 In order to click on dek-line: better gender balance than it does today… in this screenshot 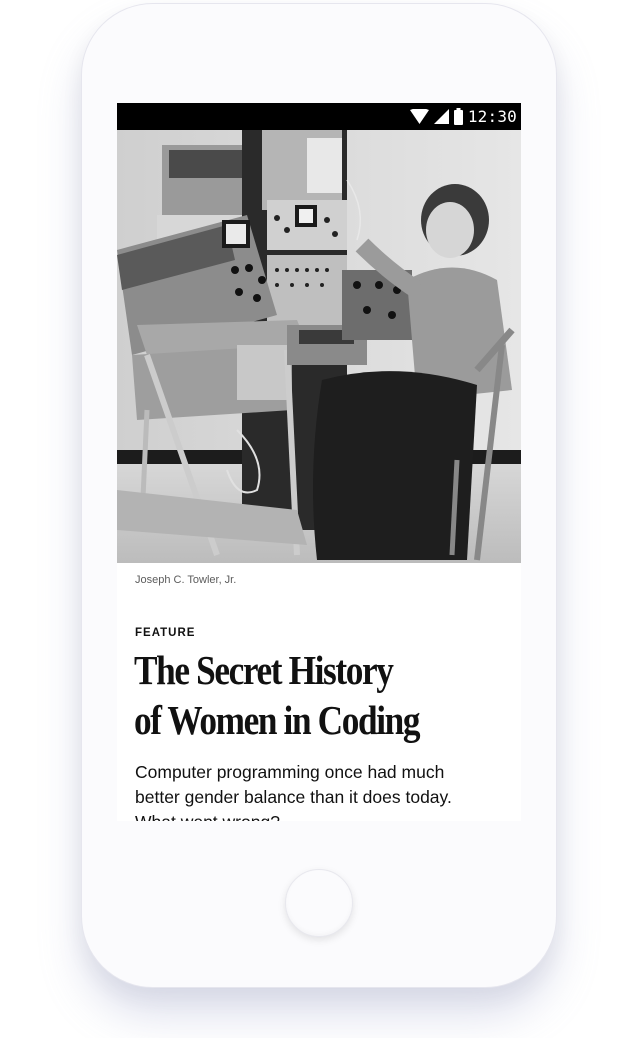, I will do `click(293, 797)`.